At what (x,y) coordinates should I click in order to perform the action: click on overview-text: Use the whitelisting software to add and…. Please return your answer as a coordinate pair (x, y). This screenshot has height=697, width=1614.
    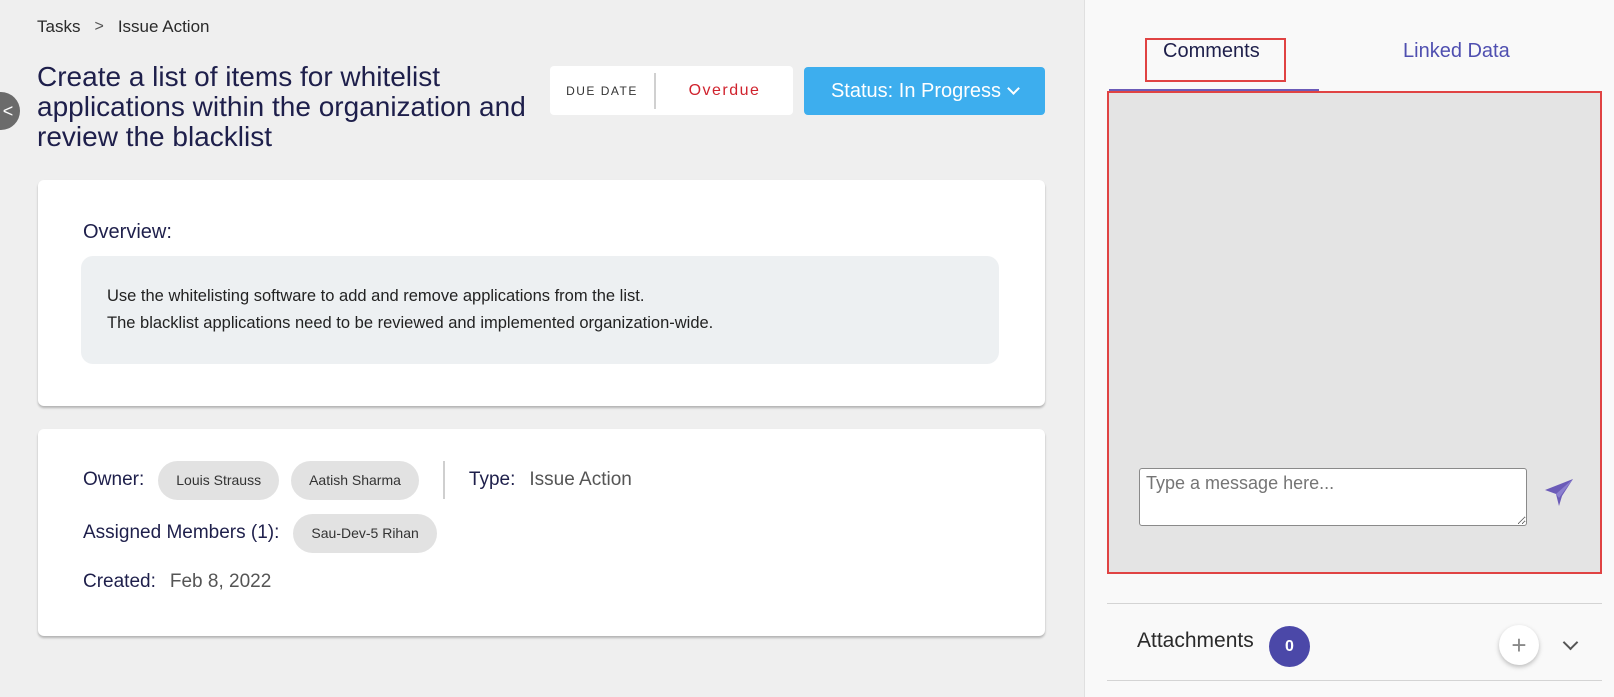
    Looking at the image, I should click on (540, 310).